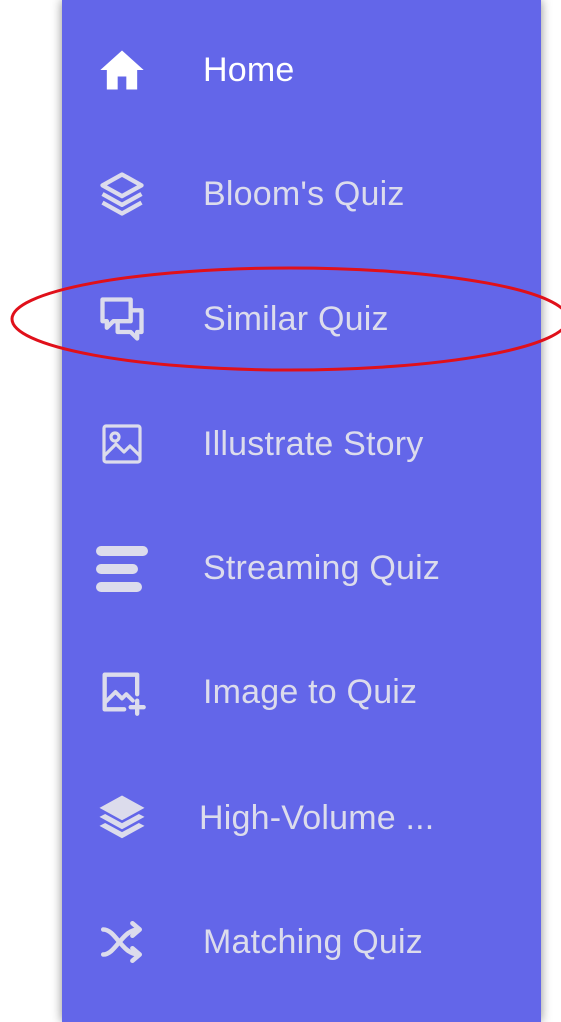  Describe the element at coordinates (313, 942) in the screenshot. I see `sidebar-item-label: Matching Quiz` at that location.